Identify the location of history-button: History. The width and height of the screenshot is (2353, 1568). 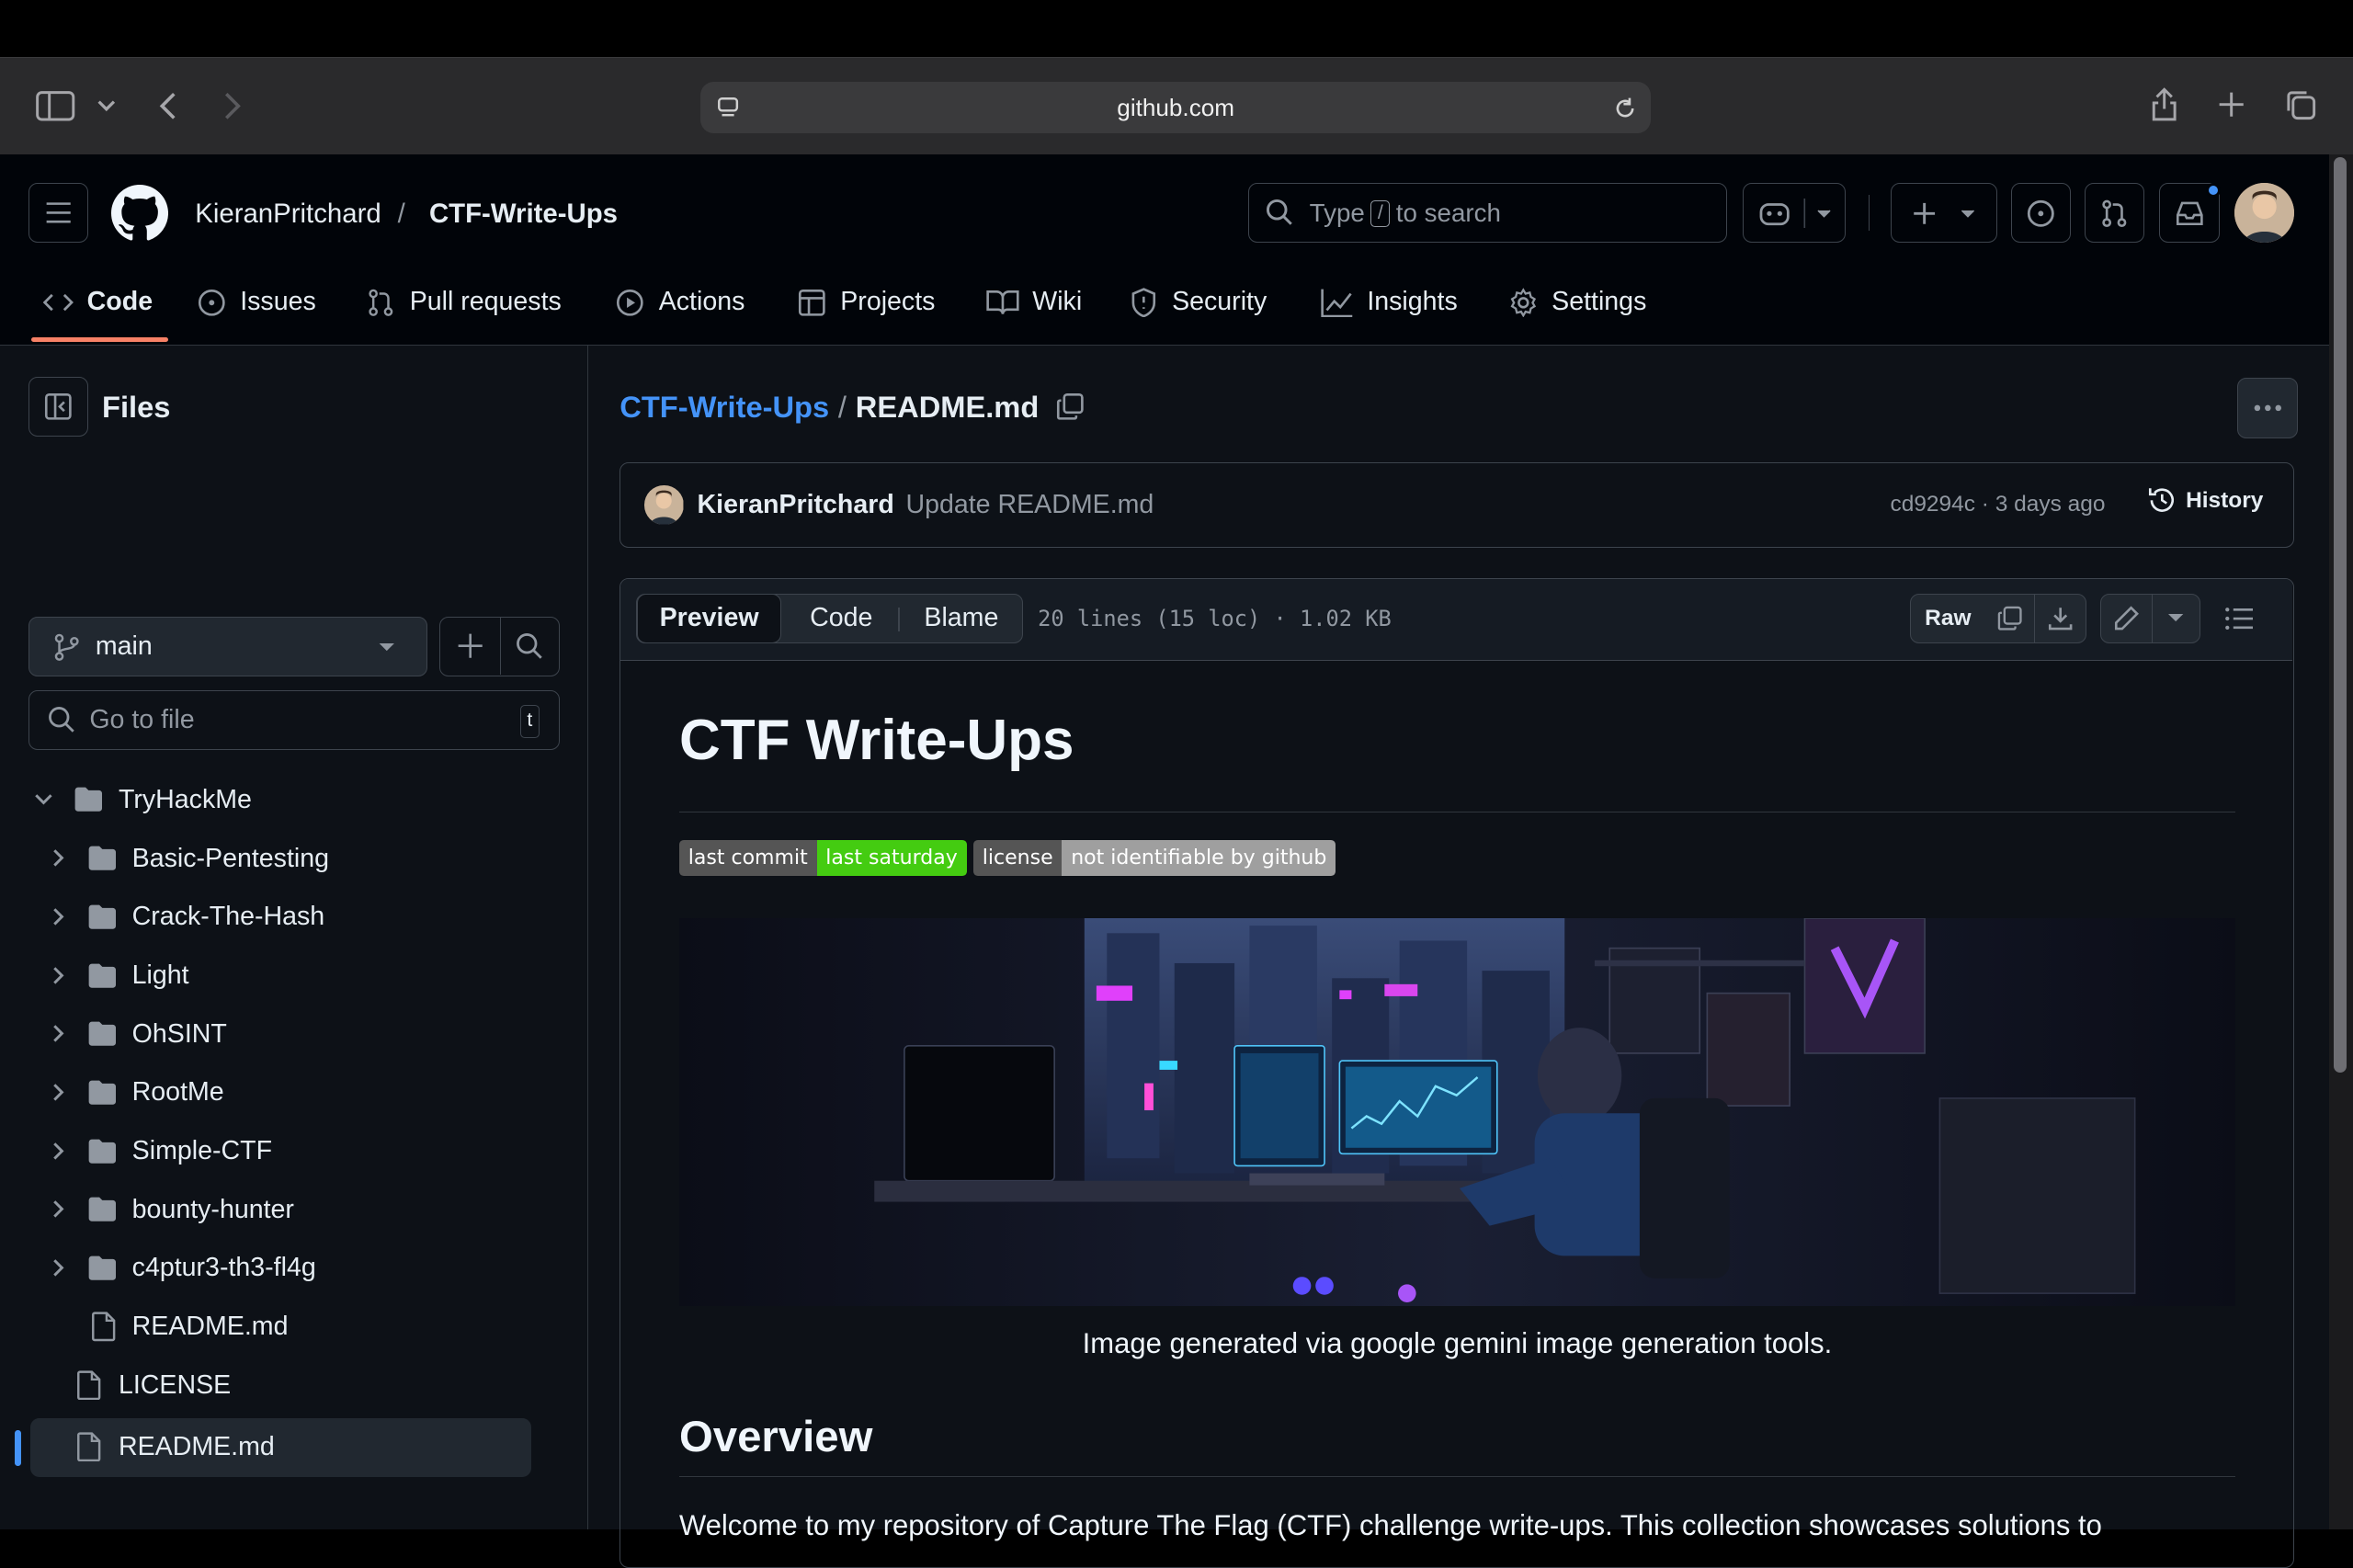
(2205, 500).